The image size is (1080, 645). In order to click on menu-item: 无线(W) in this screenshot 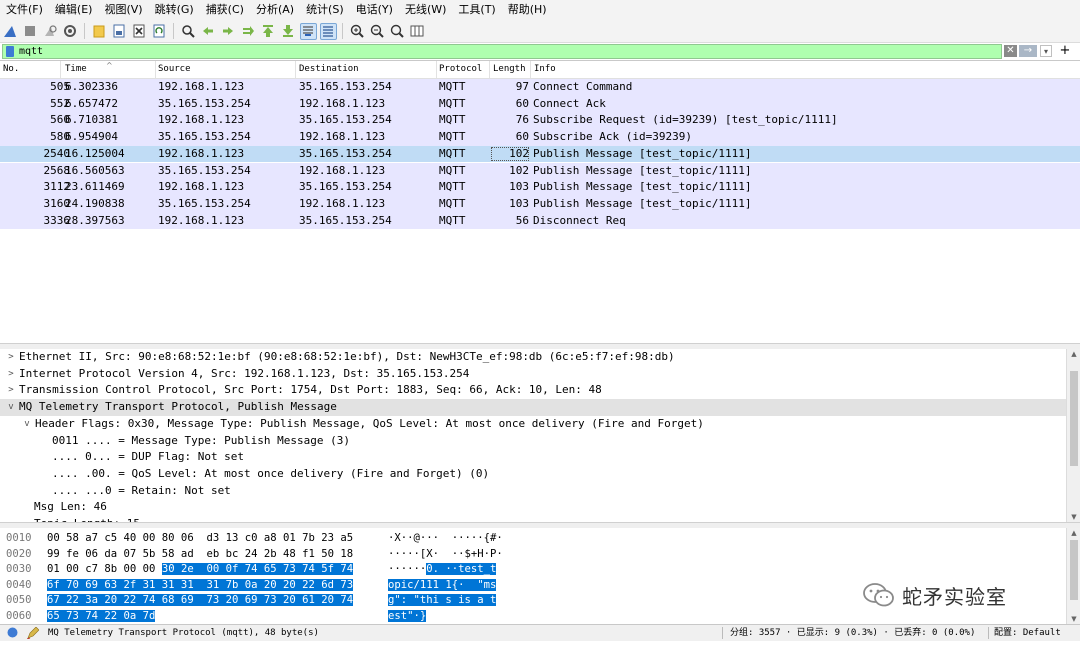, I will do `click(425, 10)`.